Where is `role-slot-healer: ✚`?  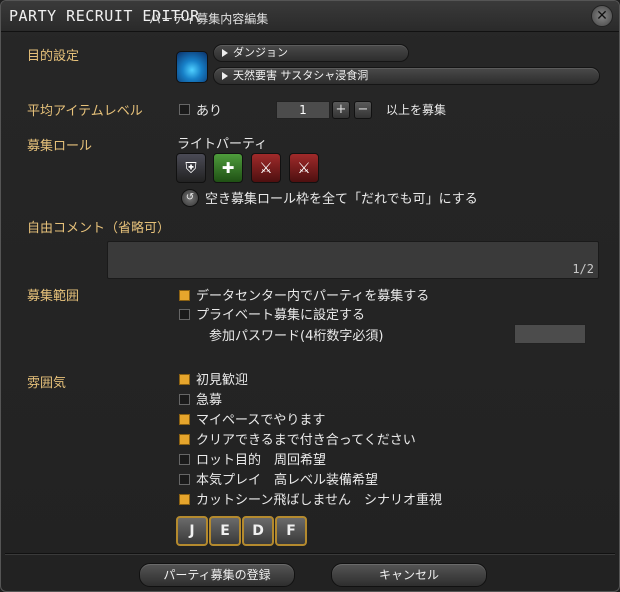
role-slot-healer: ✚ is located at coordinates (228, 168).